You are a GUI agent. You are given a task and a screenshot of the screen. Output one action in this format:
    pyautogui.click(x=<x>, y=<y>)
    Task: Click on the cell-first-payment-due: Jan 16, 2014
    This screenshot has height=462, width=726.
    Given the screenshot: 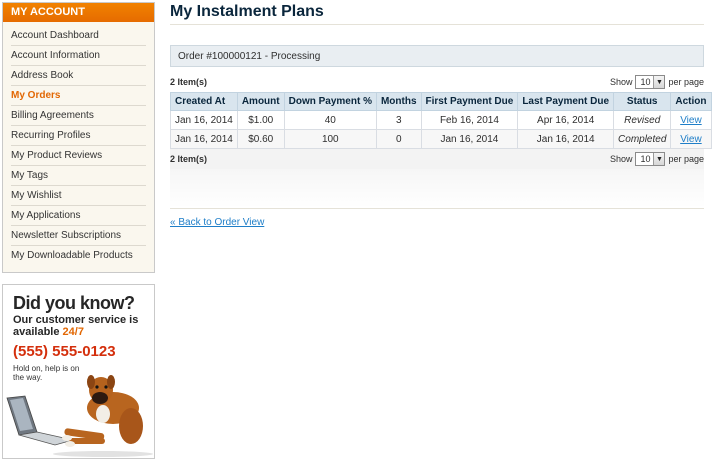 What is the action you would take?
    pyautogui.click(x=469, y=139)
    